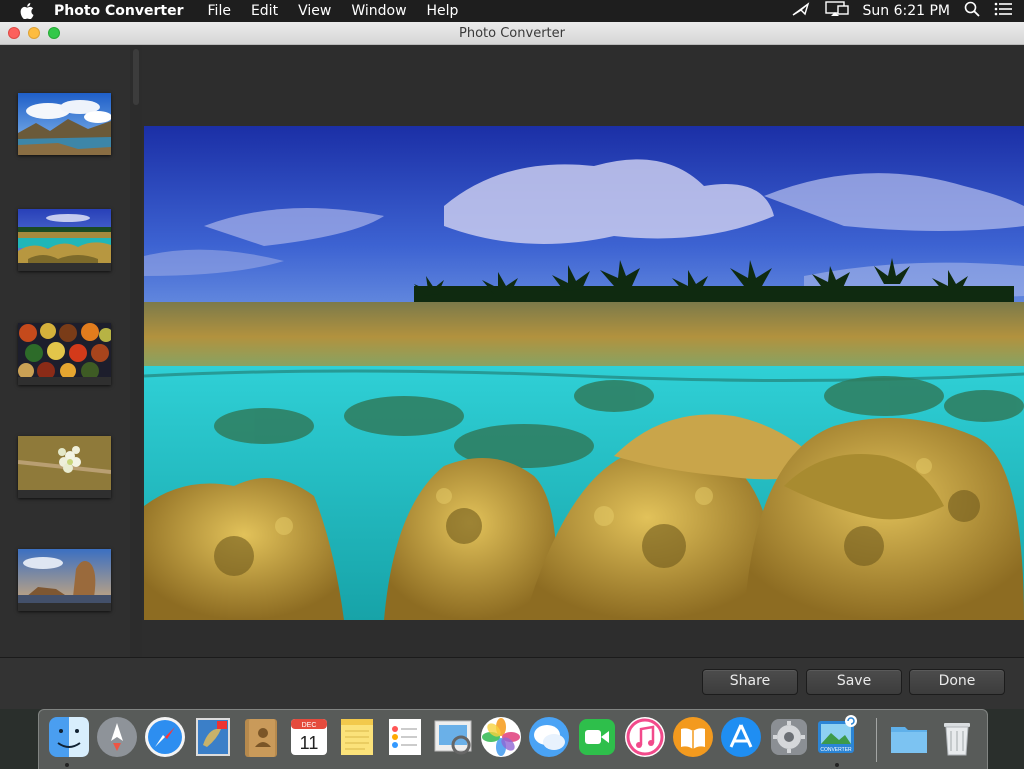 The image size is (1024, 769). Describe the element at coordinates (27, 11) in the screenshot. I see `apple-menu-icon` at that location.